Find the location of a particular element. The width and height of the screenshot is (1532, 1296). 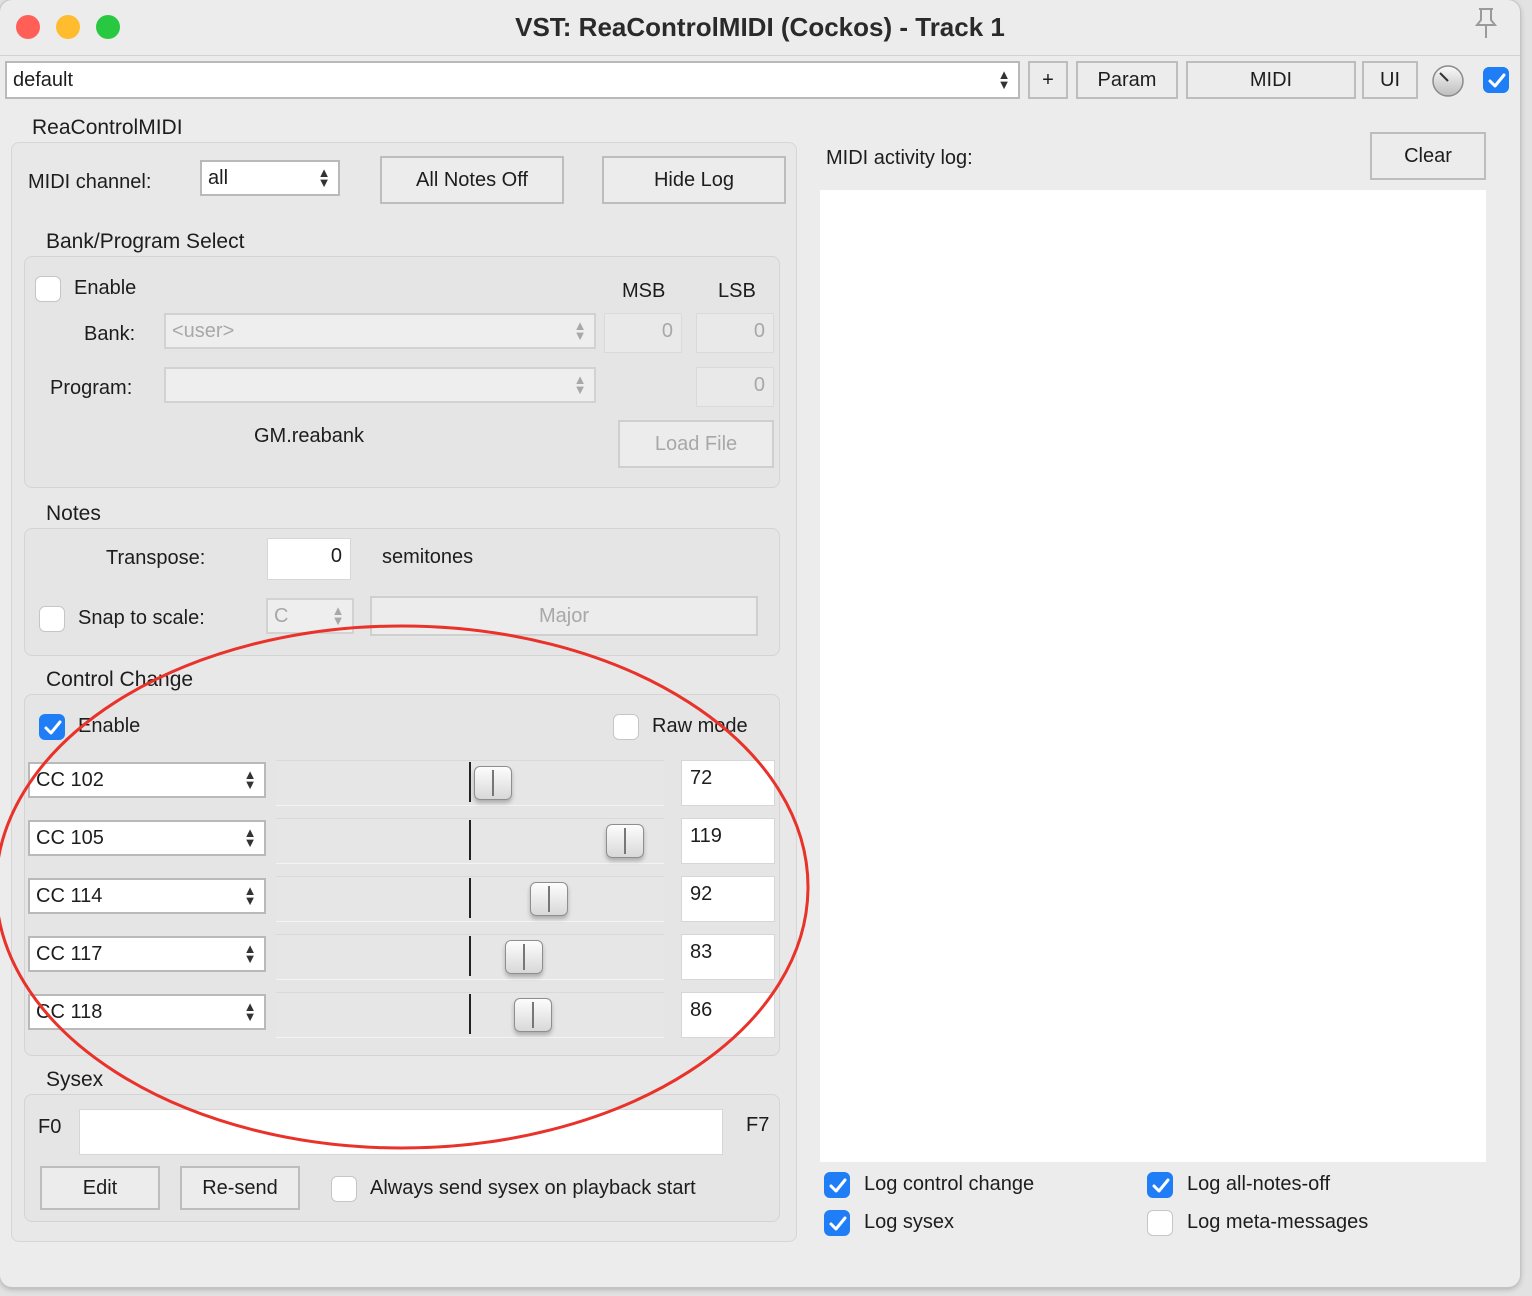

log-meta-messages-checkbox is located at coordinates (1160, 1223).